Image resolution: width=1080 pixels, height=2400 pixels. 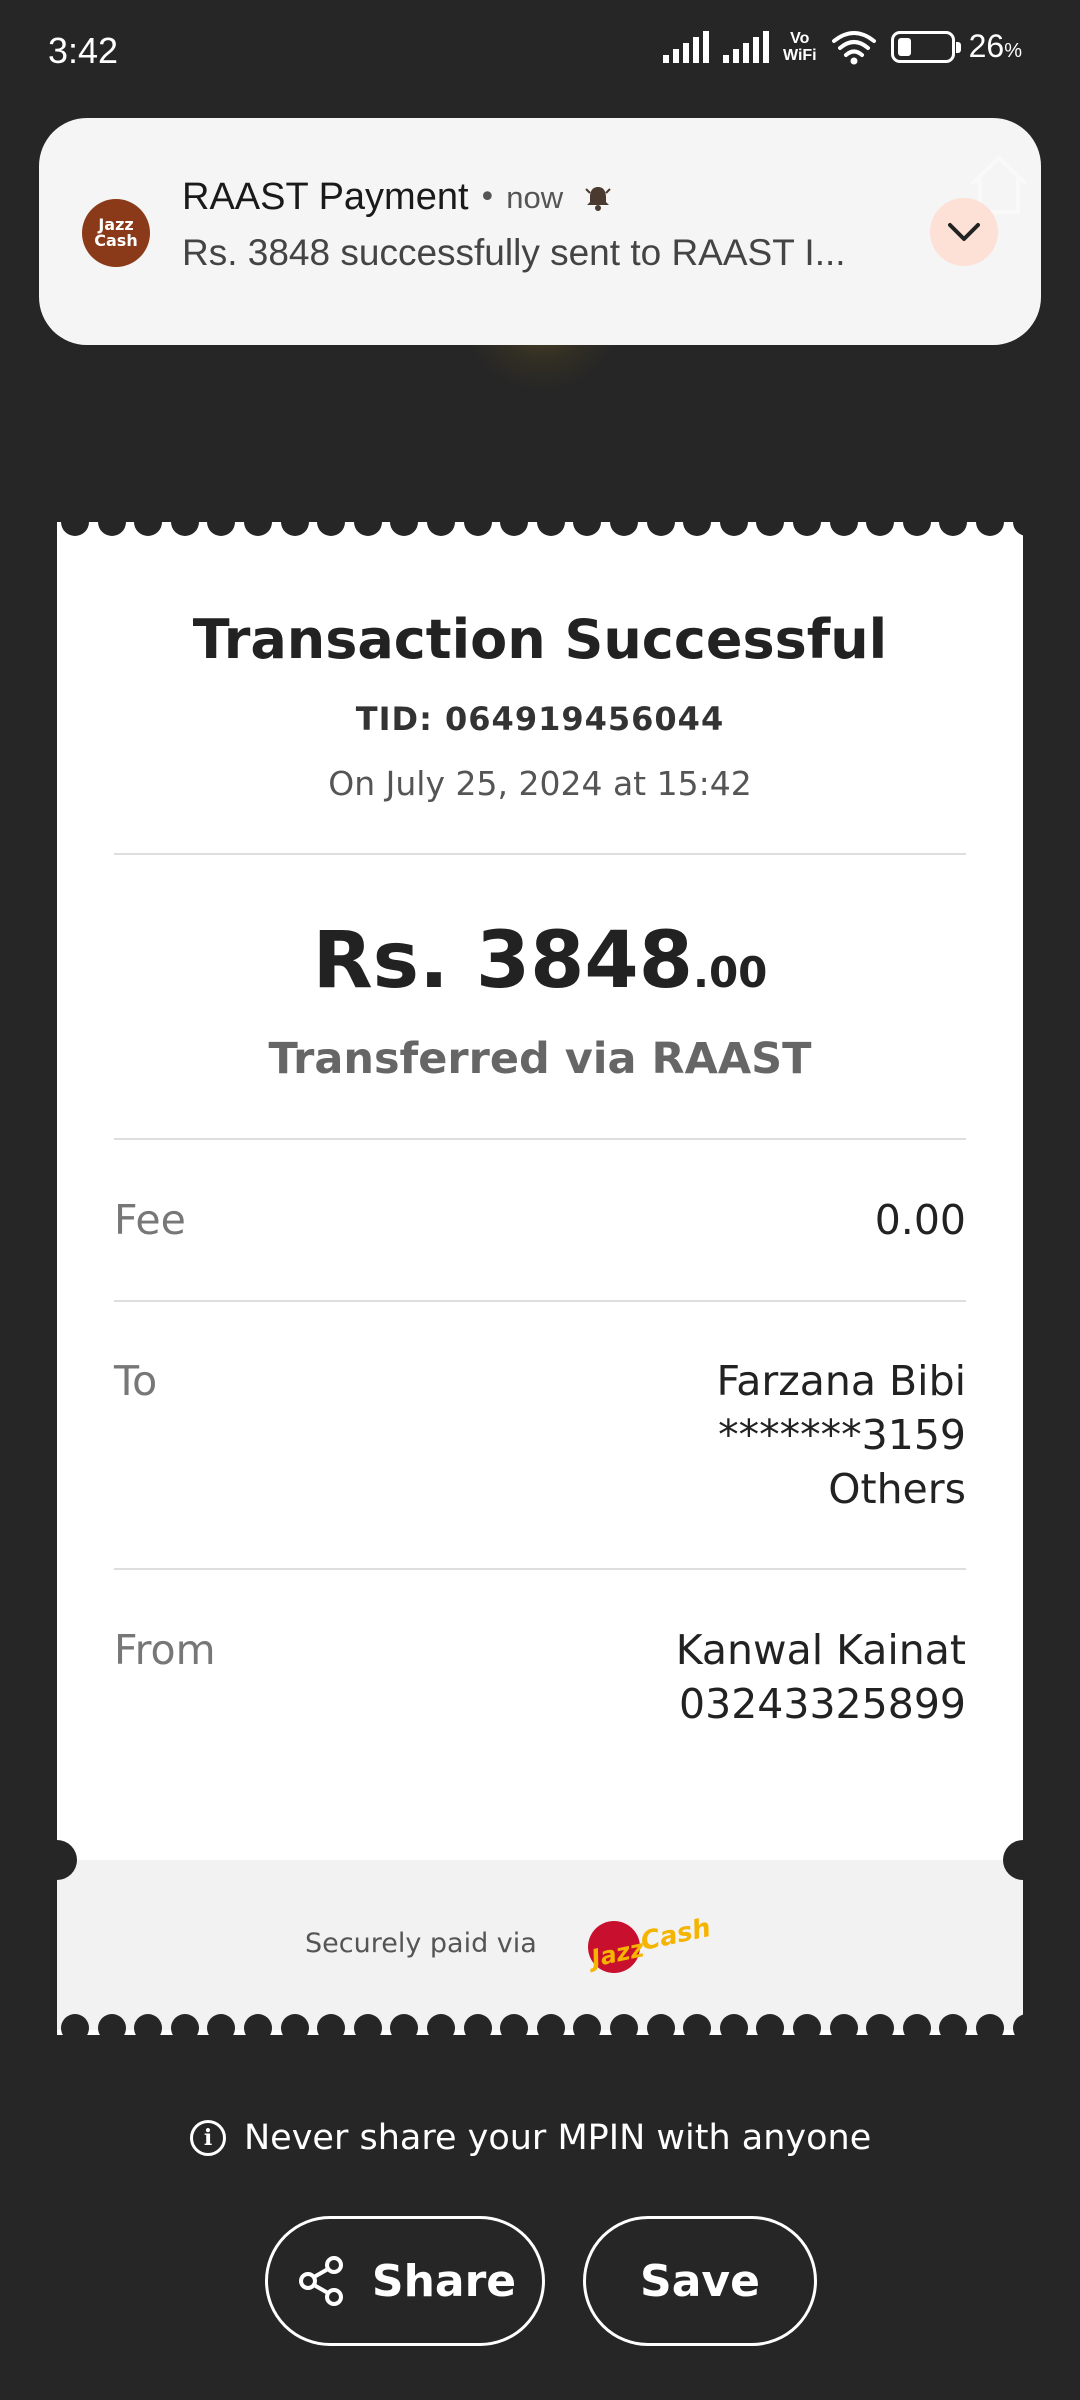 I want to click on transaction-status-title: Transaction Successful, so click(x=540, y=639).